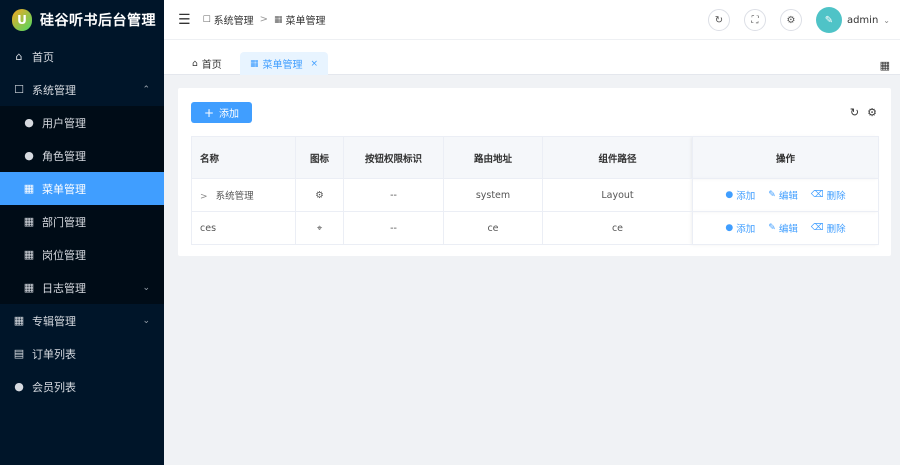 This screenshot has height=465, width=900. I want to click on add-button: + 添加, so click(221, 112).